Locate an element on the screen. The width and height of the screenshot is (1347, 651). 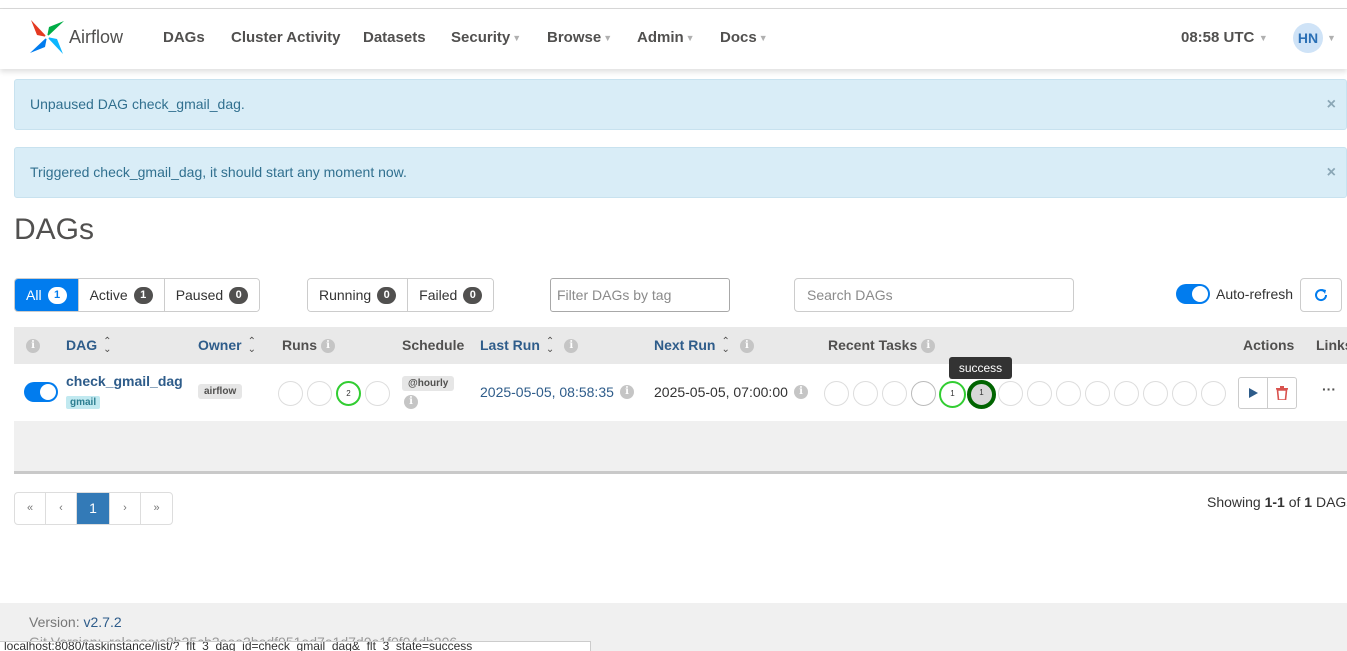
header-label: DAG is located at coordinates (82, 345).